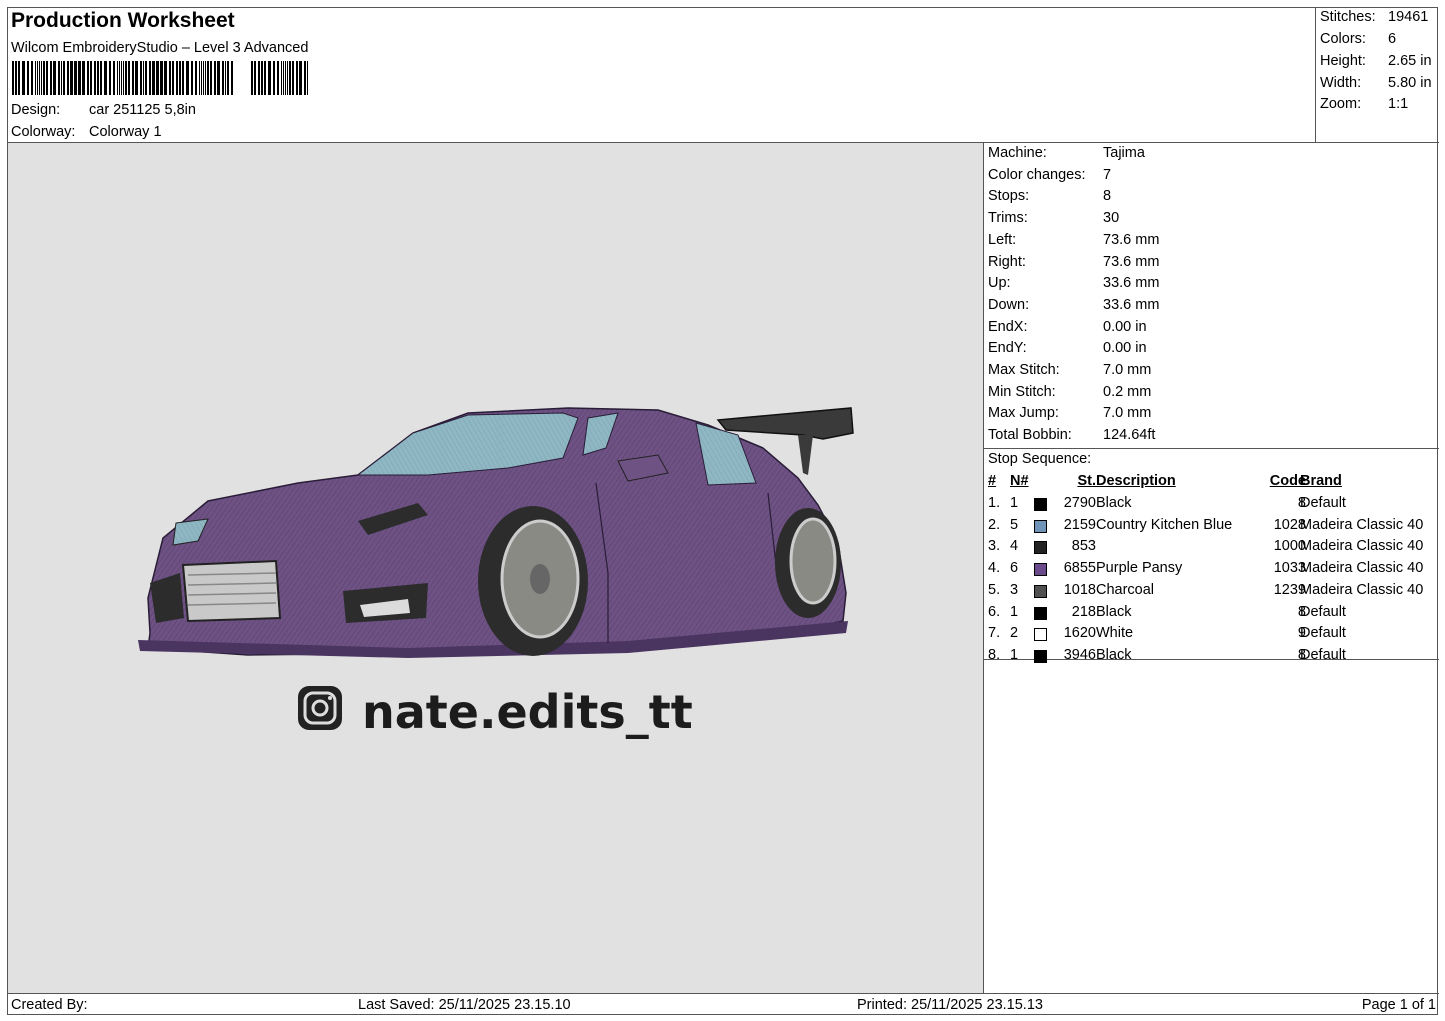 The height and width of the screenshot is (1021, 1445). I want to click on info-value: 7.0 mm, so click(1127, 370).